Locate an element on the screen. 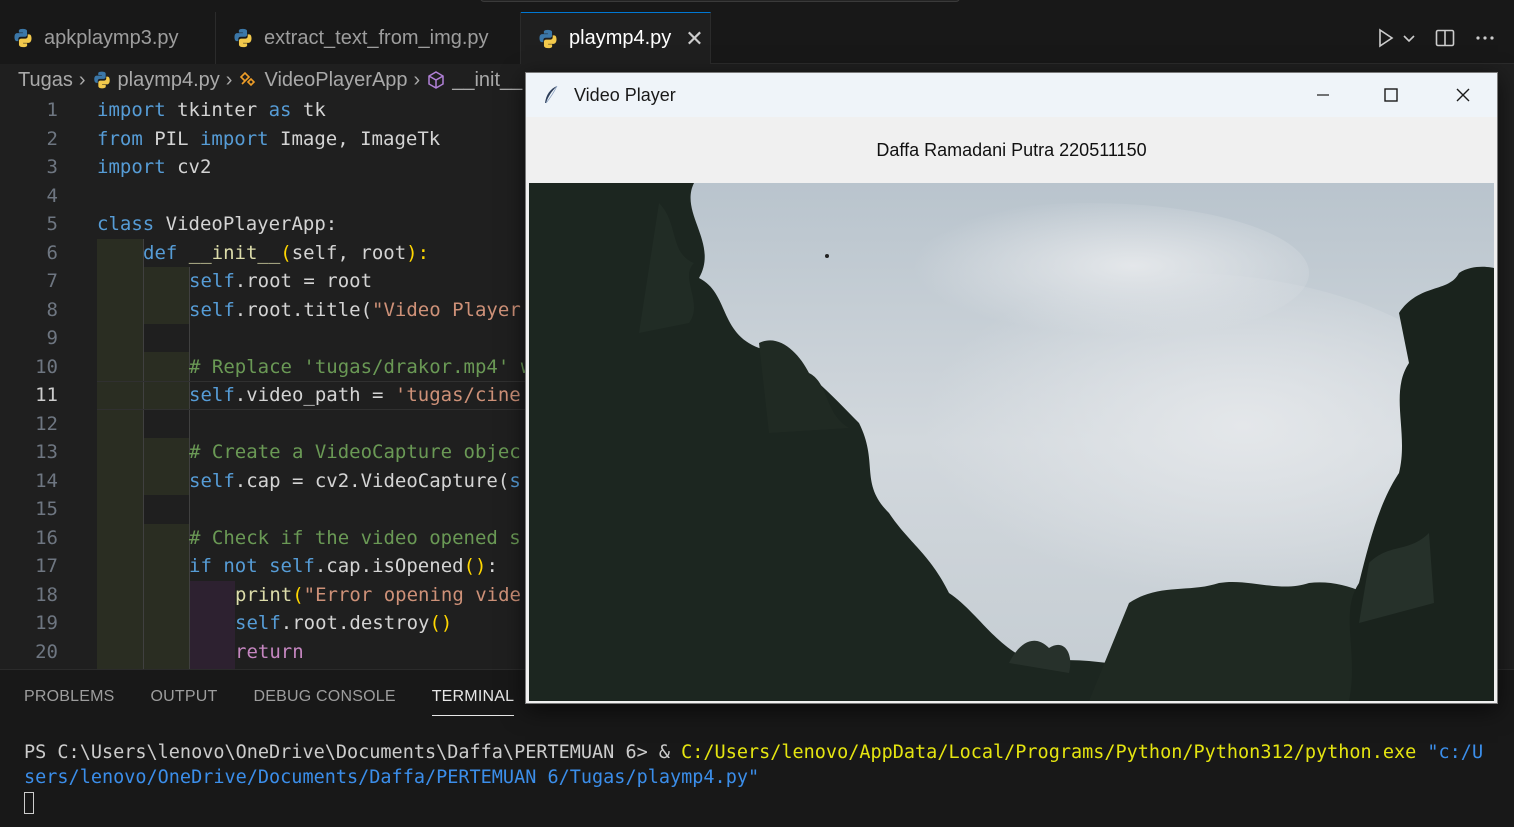 This screenshot has width=1514, height=827. line-number: 12 is located at coordinates (46, 423).